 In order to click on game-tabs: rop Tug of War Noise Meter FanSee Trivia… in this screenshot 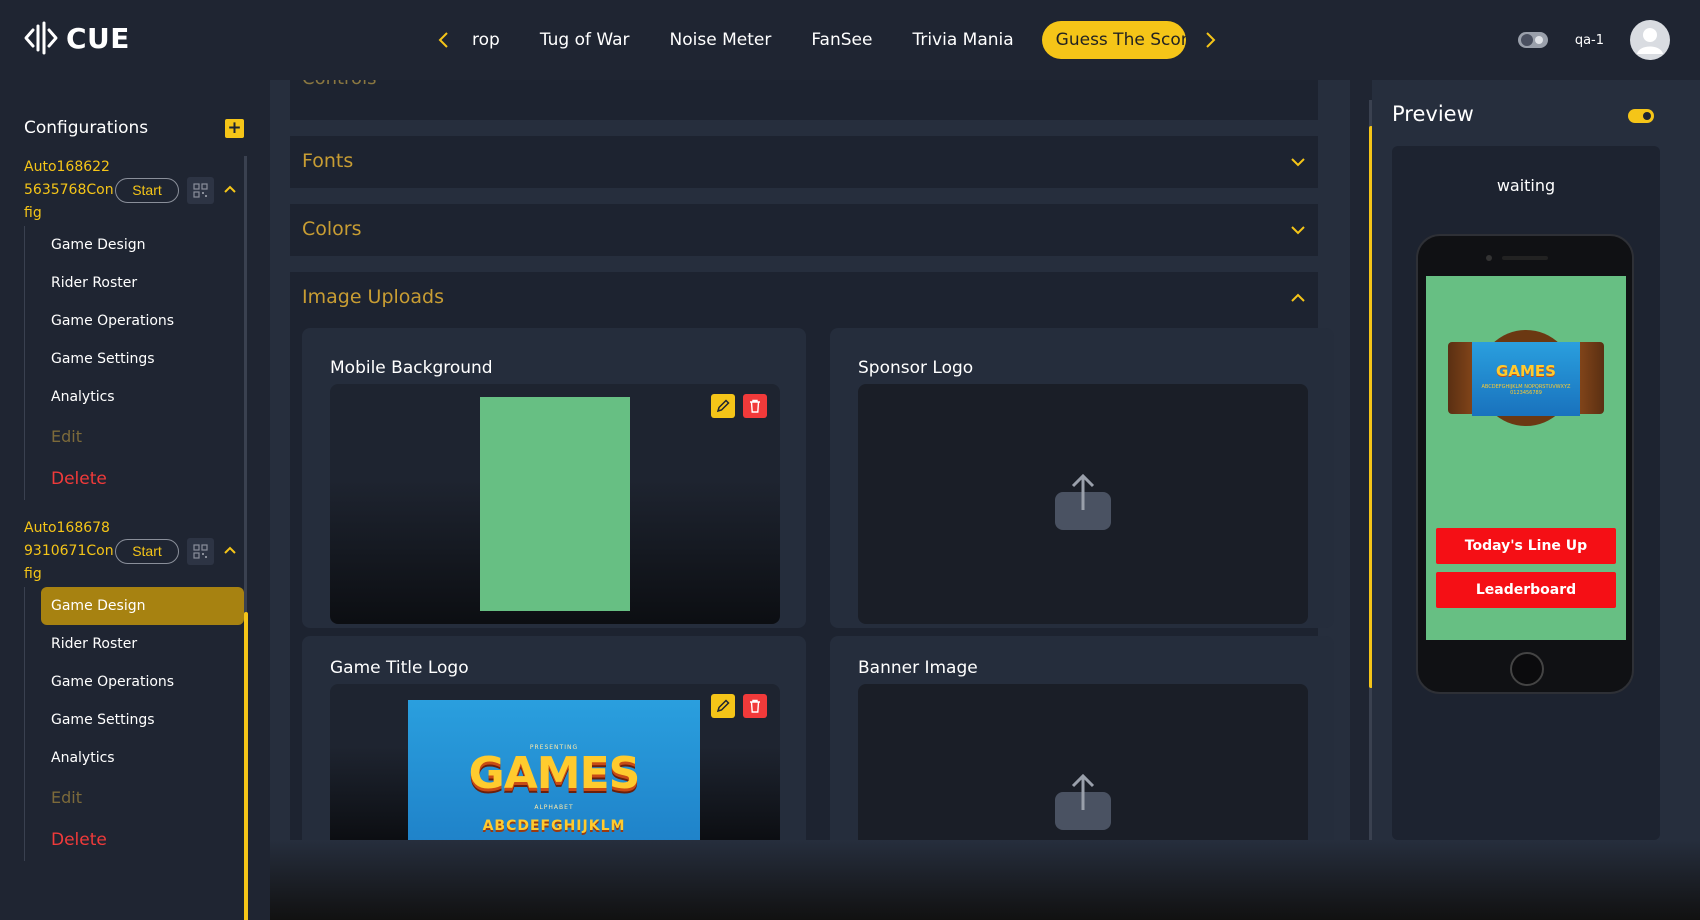, I will do `click(827, 40)`.